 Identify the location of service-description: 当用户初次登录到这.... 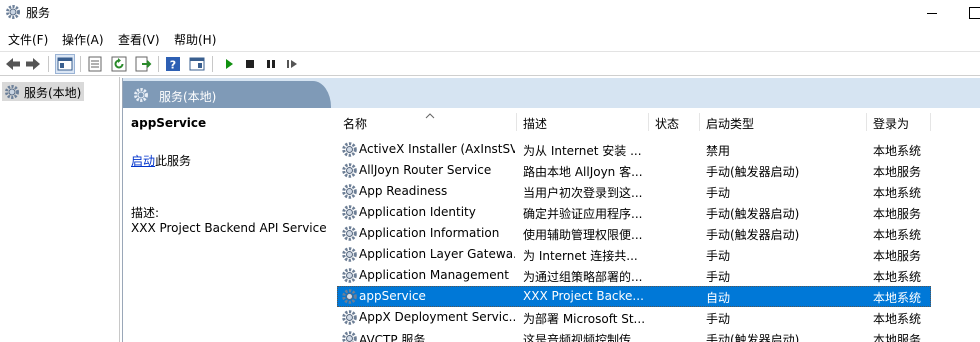
(583, 193).